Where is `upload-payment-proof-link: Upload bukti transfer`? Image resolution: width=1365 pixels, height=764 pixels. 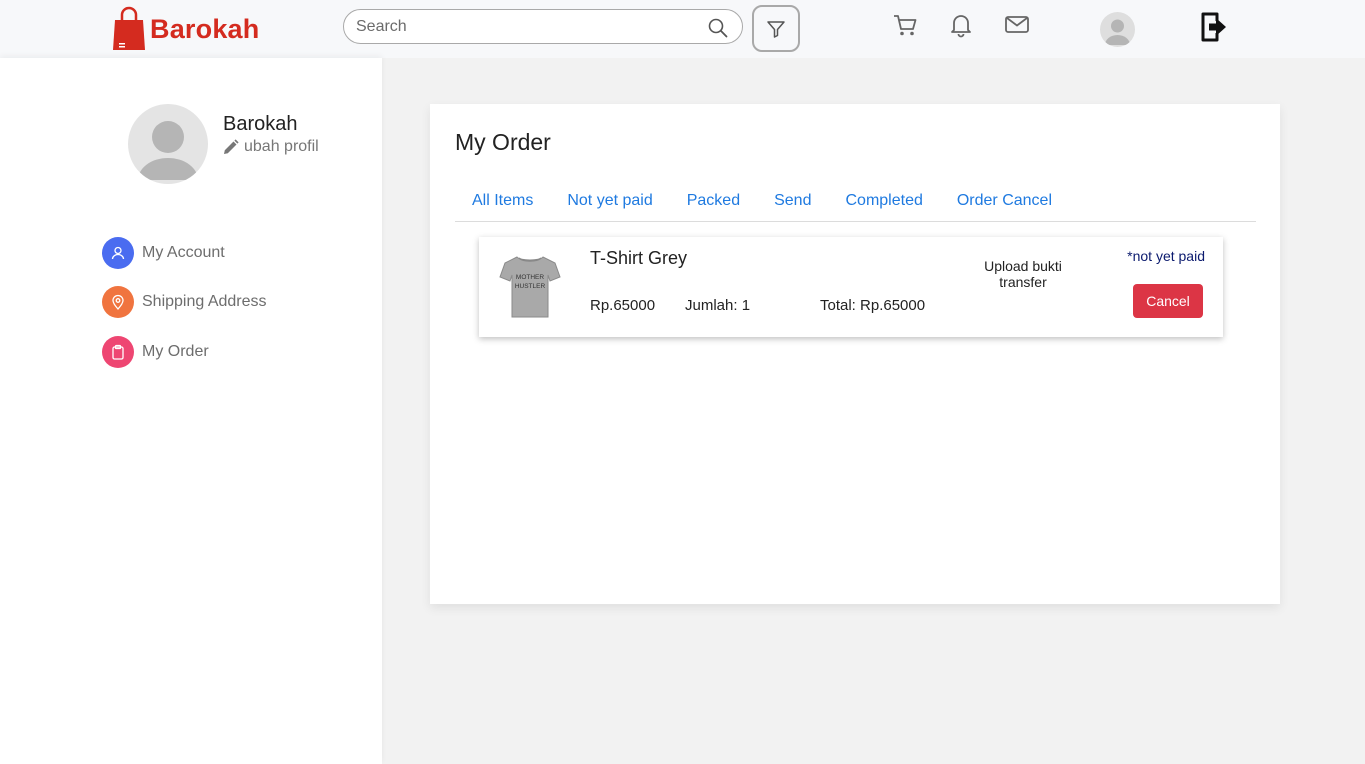
upload-payment-proof-link: Upload bukti transfer is located at coordinates (1023, 274).